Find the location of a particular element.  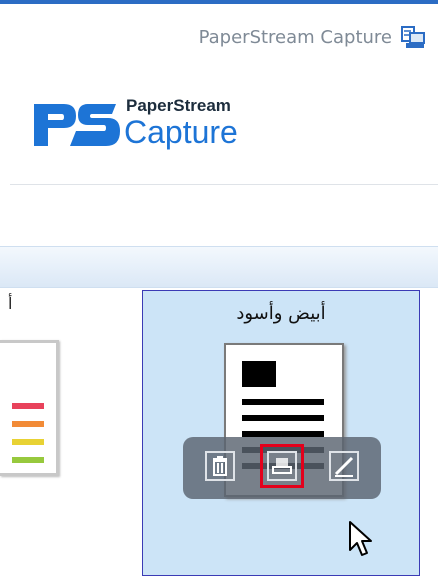

title-bar: PaperStream Capture is located at coordinates (313, 37).